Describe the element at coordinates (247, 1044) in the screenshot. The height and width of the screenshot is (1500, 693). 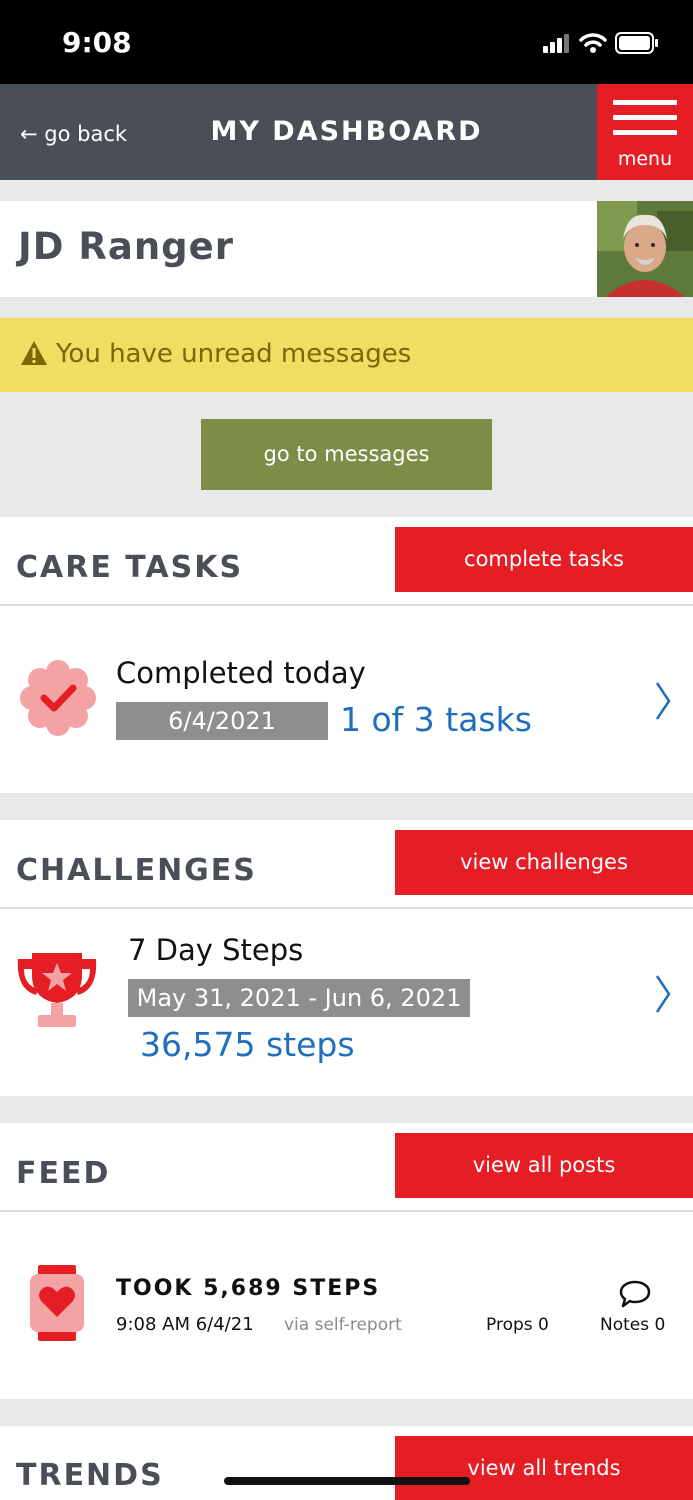
I see `challenge-steps: 36,575 steps` at that location.